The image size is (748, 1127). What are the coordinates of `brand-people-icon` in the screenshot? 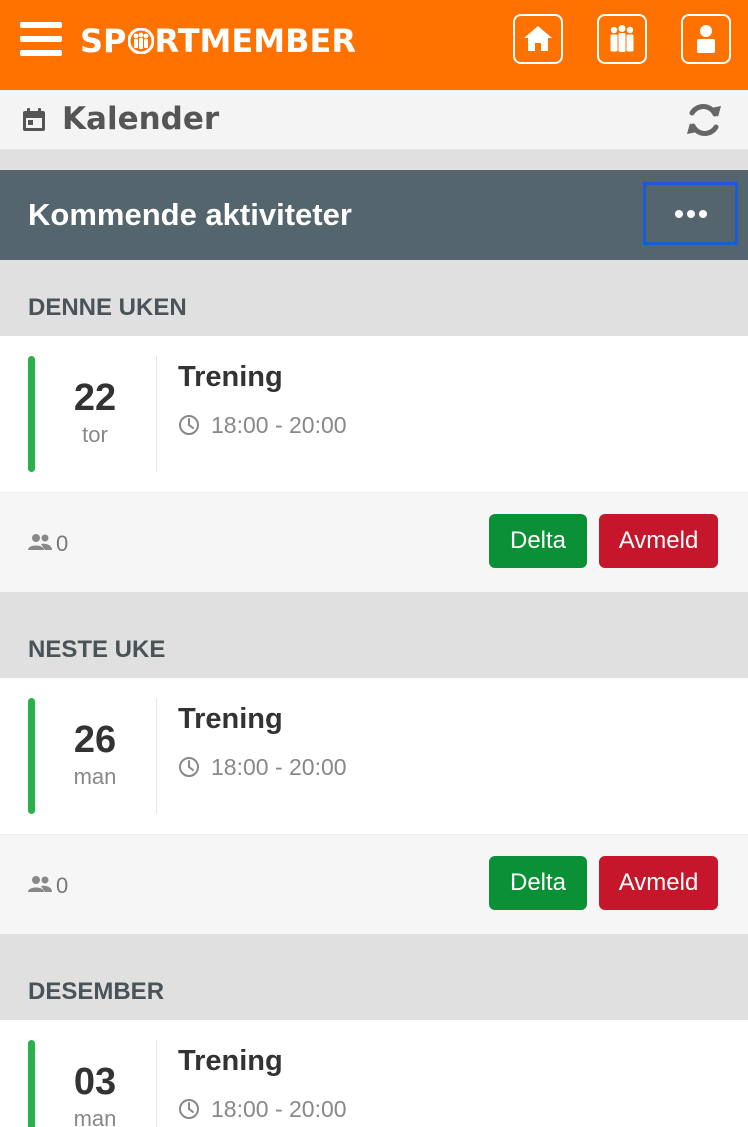 It's located at (140, 41).